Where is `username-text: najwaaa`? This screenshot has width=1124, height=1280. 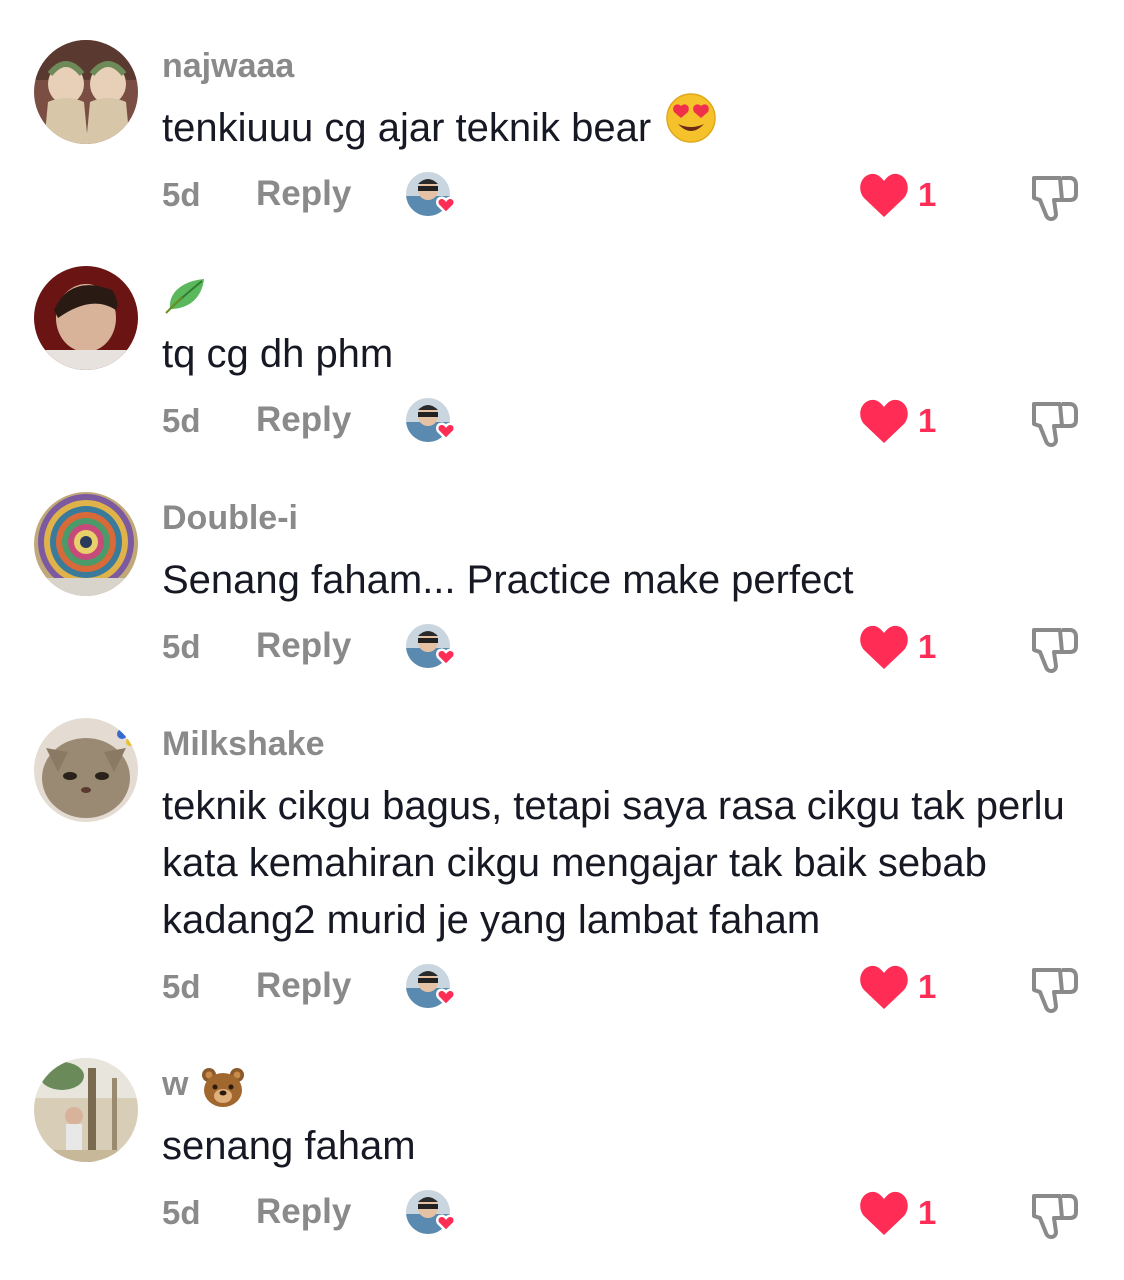
username-text: najwaaa is located at coordinates (228, 66).